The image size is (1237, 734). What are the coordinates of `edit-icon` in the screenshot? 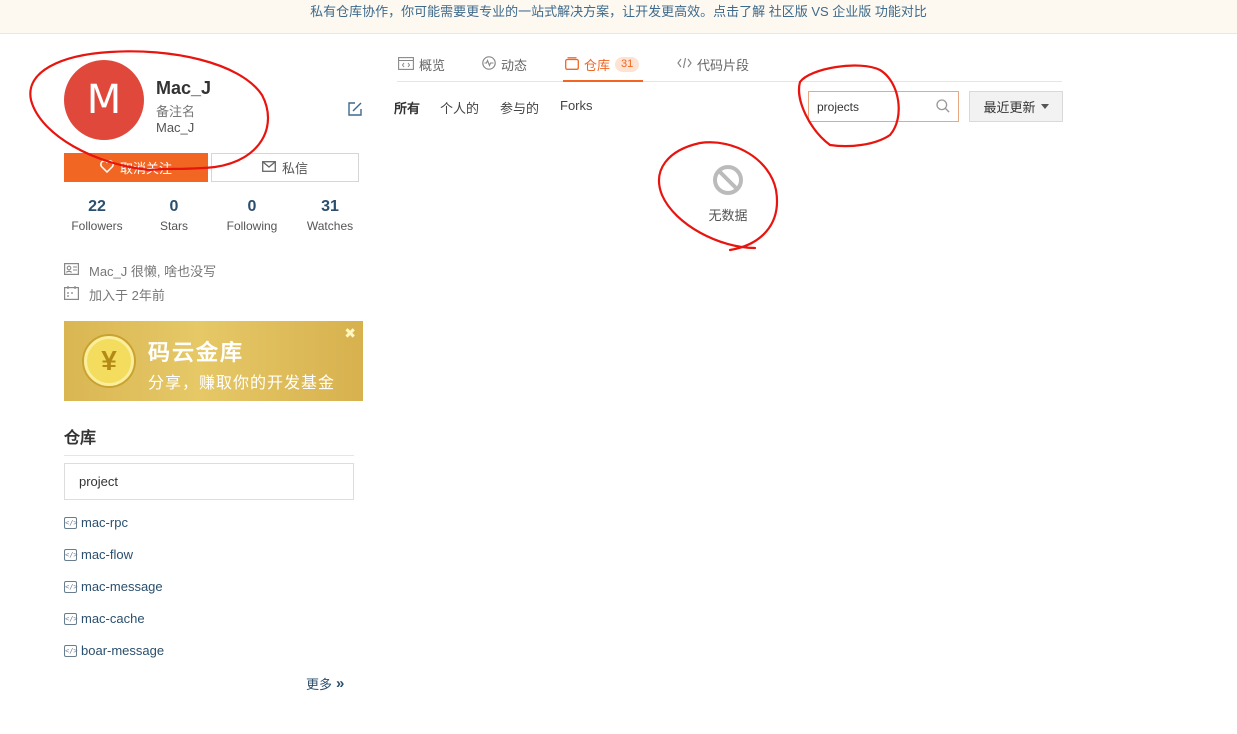 It's located at (355, 109).